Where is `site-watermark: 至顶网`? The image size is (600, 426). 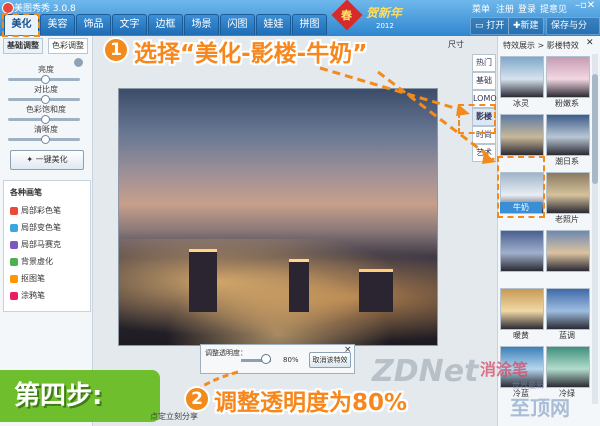
site-watermark: 至顶网 is located at coordinates (540, 408).